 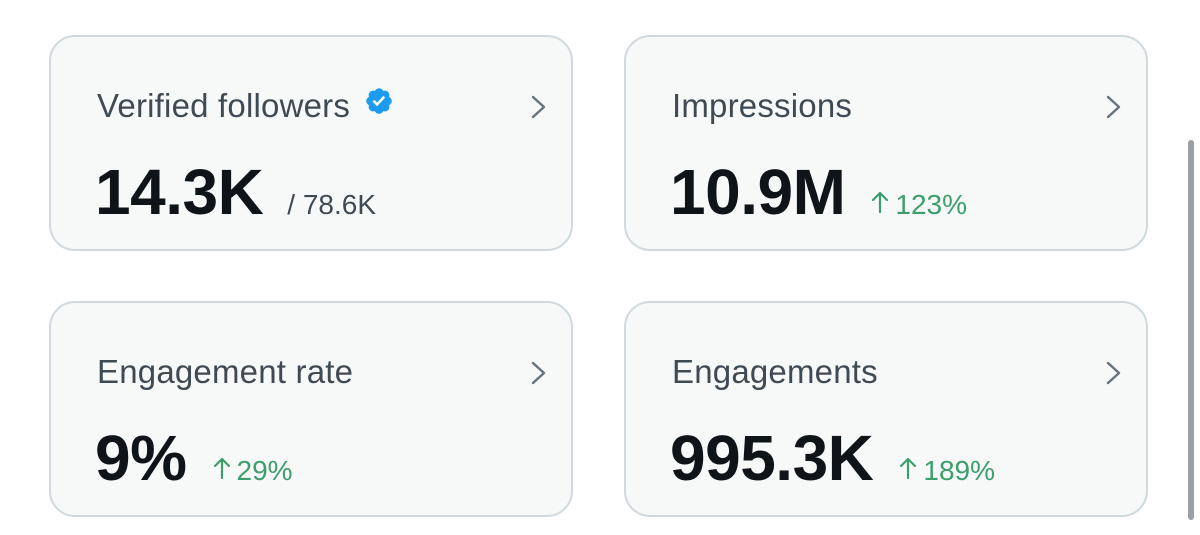 I want to click on card-title: Verified followers, so click(x=245, y=106).